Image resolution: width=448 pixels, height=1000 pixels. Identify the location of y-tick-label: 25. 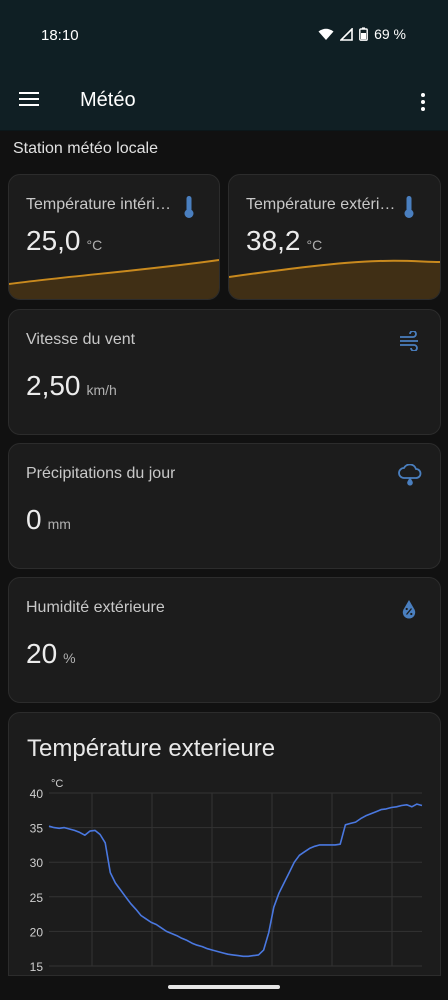
(37, 898).